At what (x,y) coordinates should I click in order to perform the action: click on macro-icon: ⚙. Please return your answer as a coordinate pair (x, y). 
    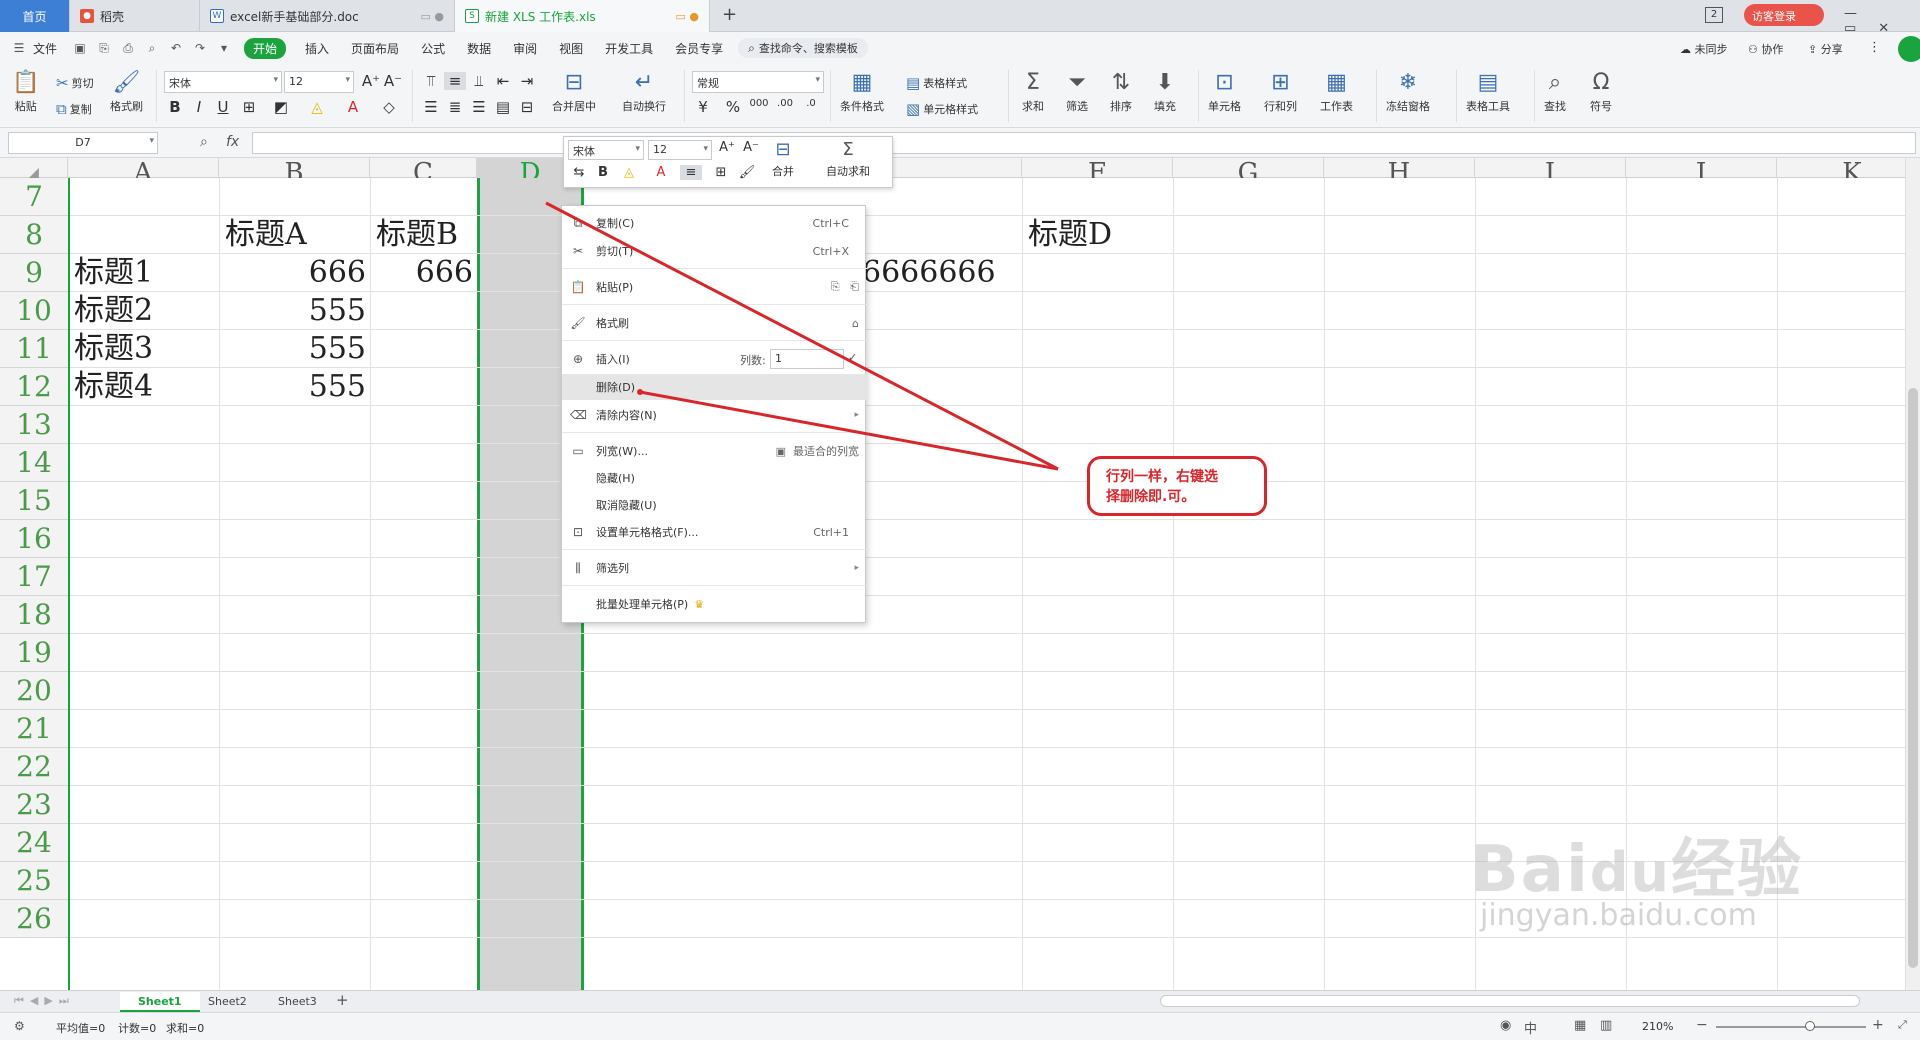
    Looking at the image, I should click on (19, 1026).